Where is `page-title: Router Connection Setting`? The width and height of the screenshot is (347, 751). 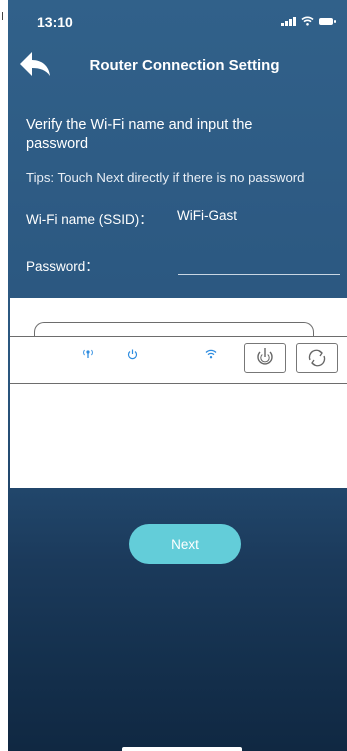 page-title: Router Connection Setting is located at coordinates (184, 65).